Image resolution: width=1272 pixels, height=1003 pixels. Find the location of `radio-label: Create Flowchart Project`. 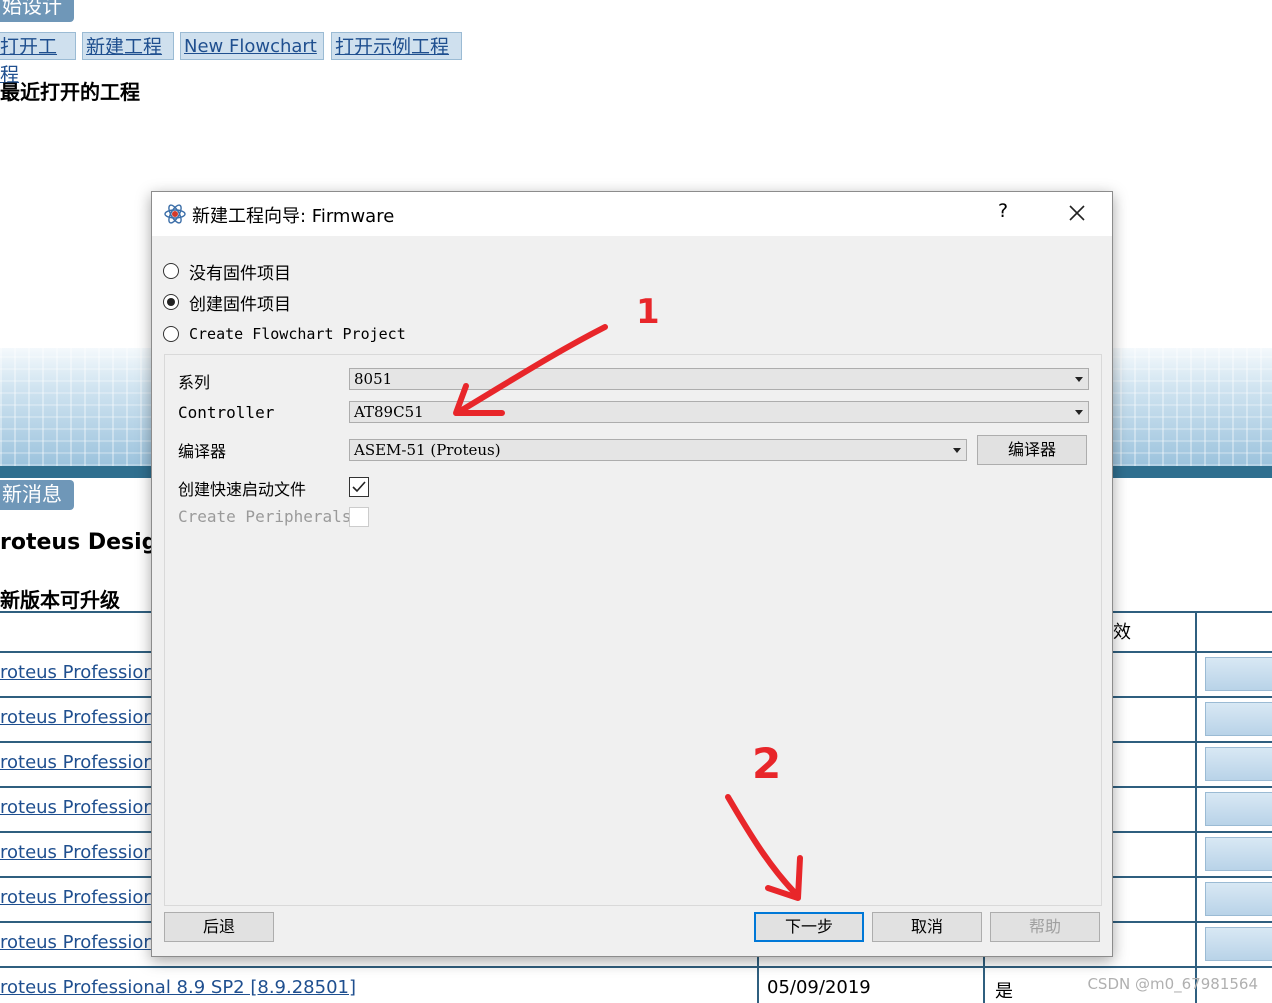

radio-label: Create Flowchart Project is located at coordinates (297, 334).